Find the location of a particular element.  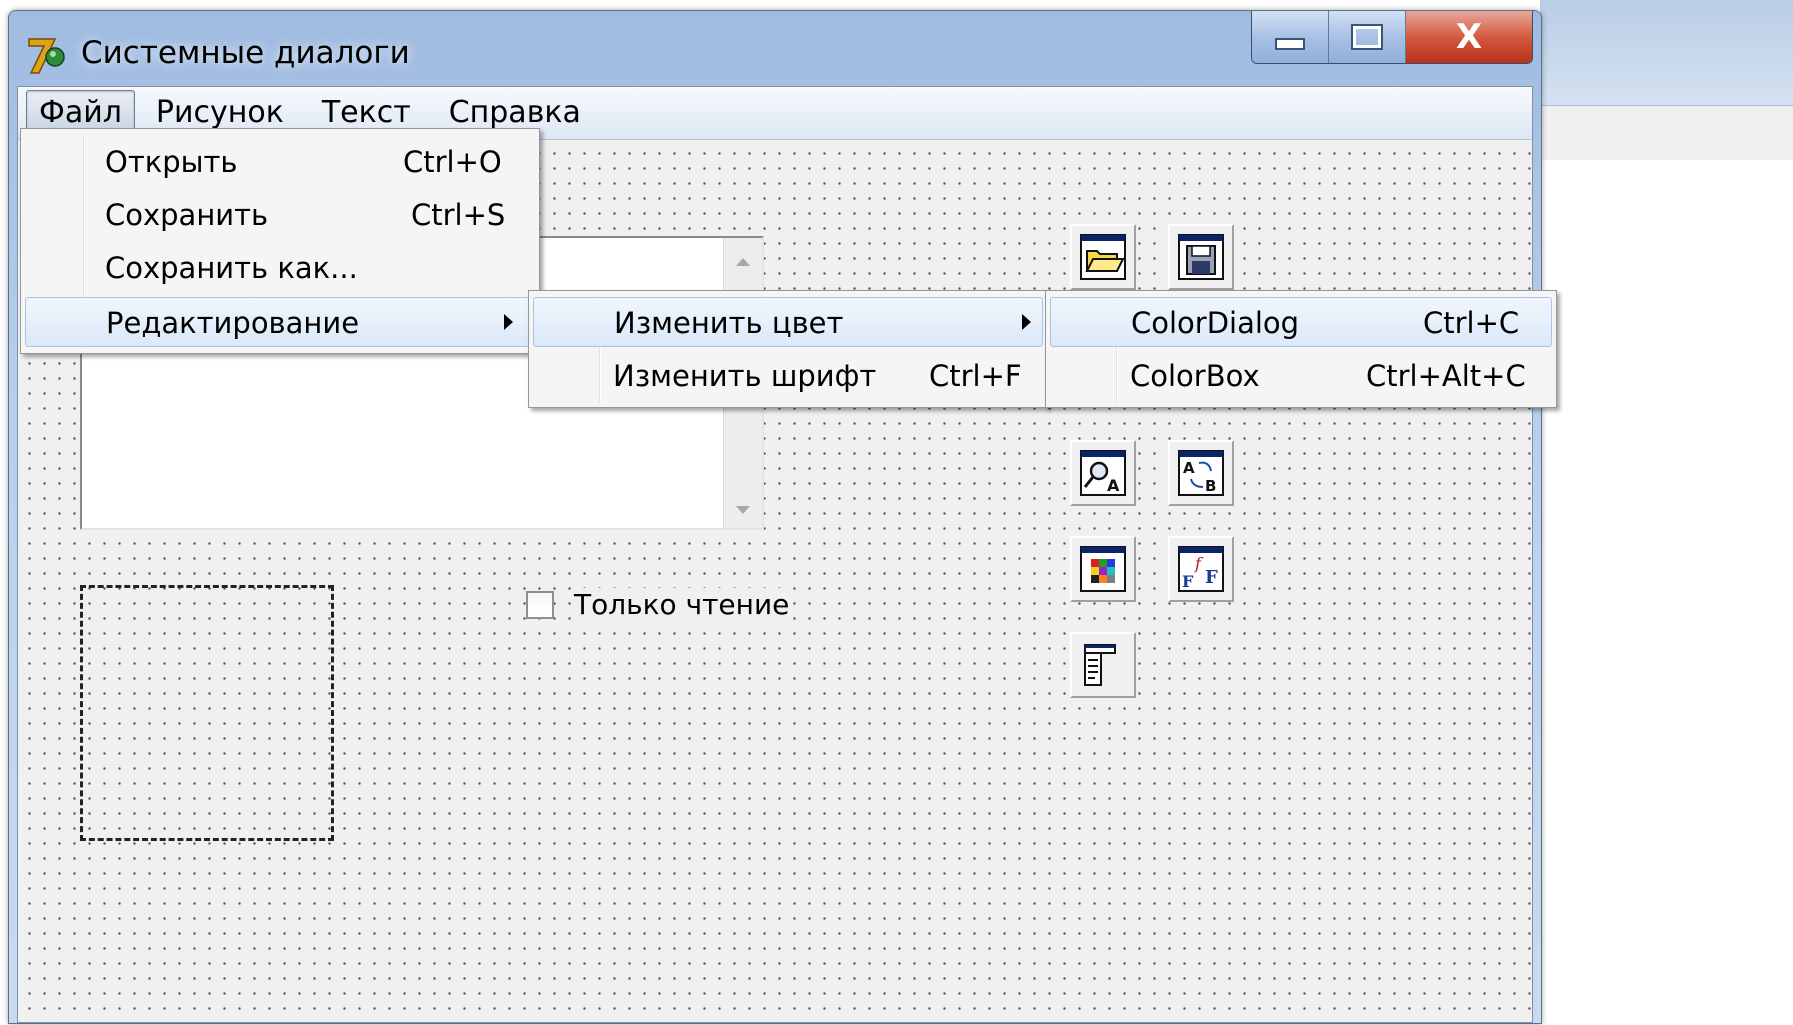

open-dialog-component is located at coordinates (1103, 257).